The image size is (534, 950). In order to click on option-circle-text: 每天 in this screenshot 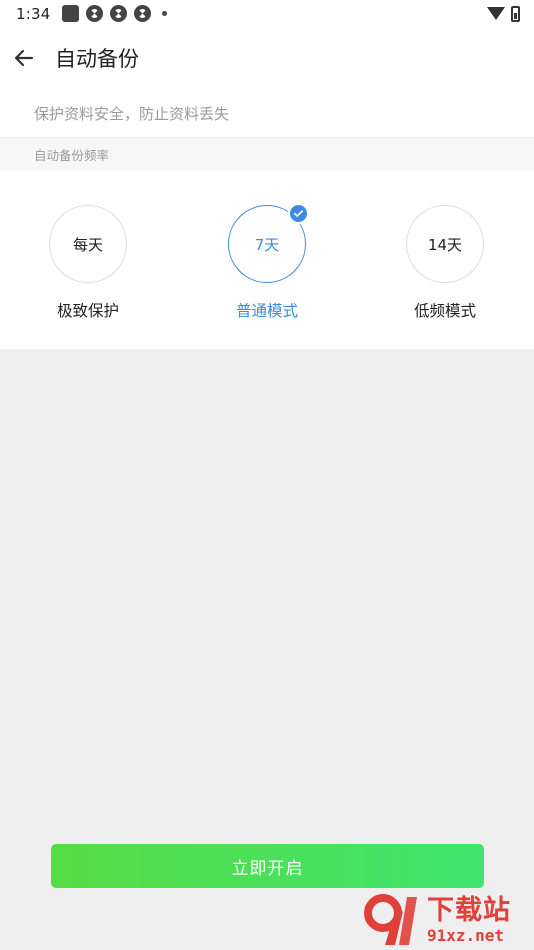, I will do `click(87, 244)`.